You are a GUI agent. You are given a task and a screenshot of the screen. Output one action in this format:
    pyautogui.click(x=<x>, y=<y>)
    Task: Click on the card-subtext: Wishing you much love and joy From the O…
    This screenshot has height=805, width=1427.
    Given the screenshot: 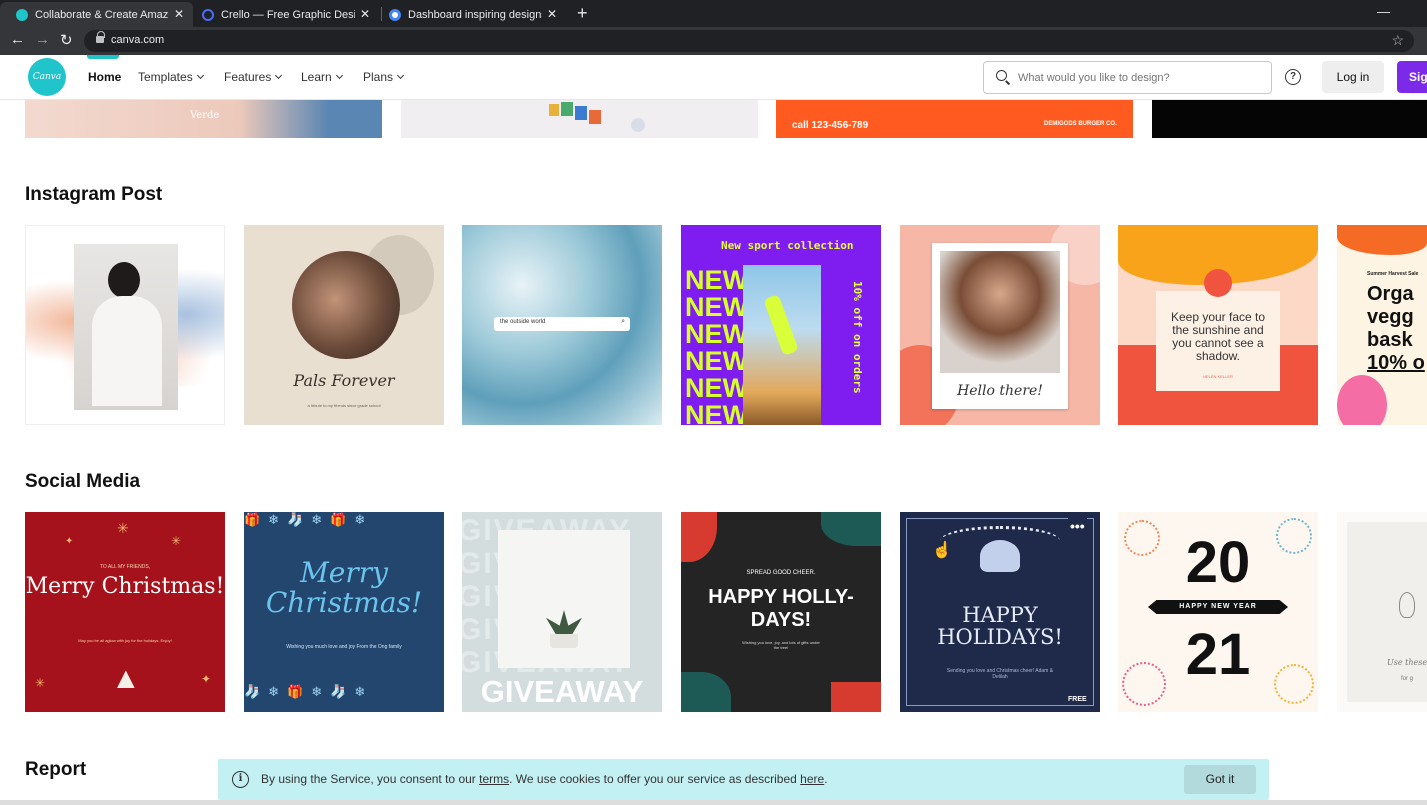 What is the action you would take?
    pyautogui.click(x=344, y=647)
    